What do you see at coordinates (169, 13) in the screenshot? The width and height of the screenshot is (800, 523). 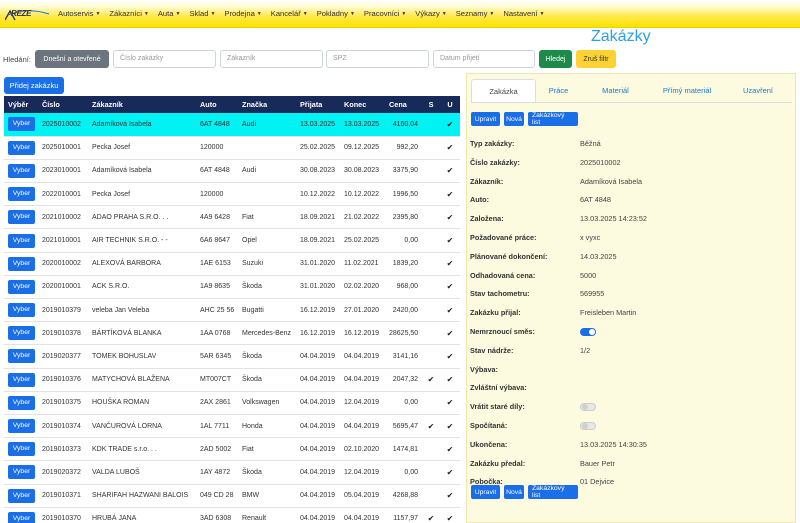 I see `nav-auta: Auta ▼` at bounding box center [169, 13].